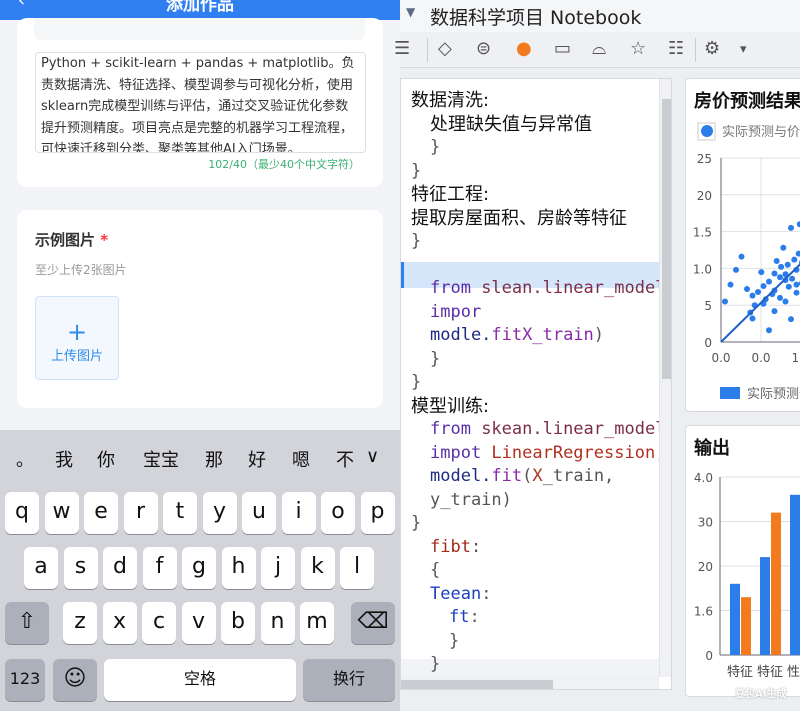 This screenshot has height=711, width=800. What do you see at coordinates (377, 513) in the screenshot?
I see `key-p: p` at bounding box center [377, 513].